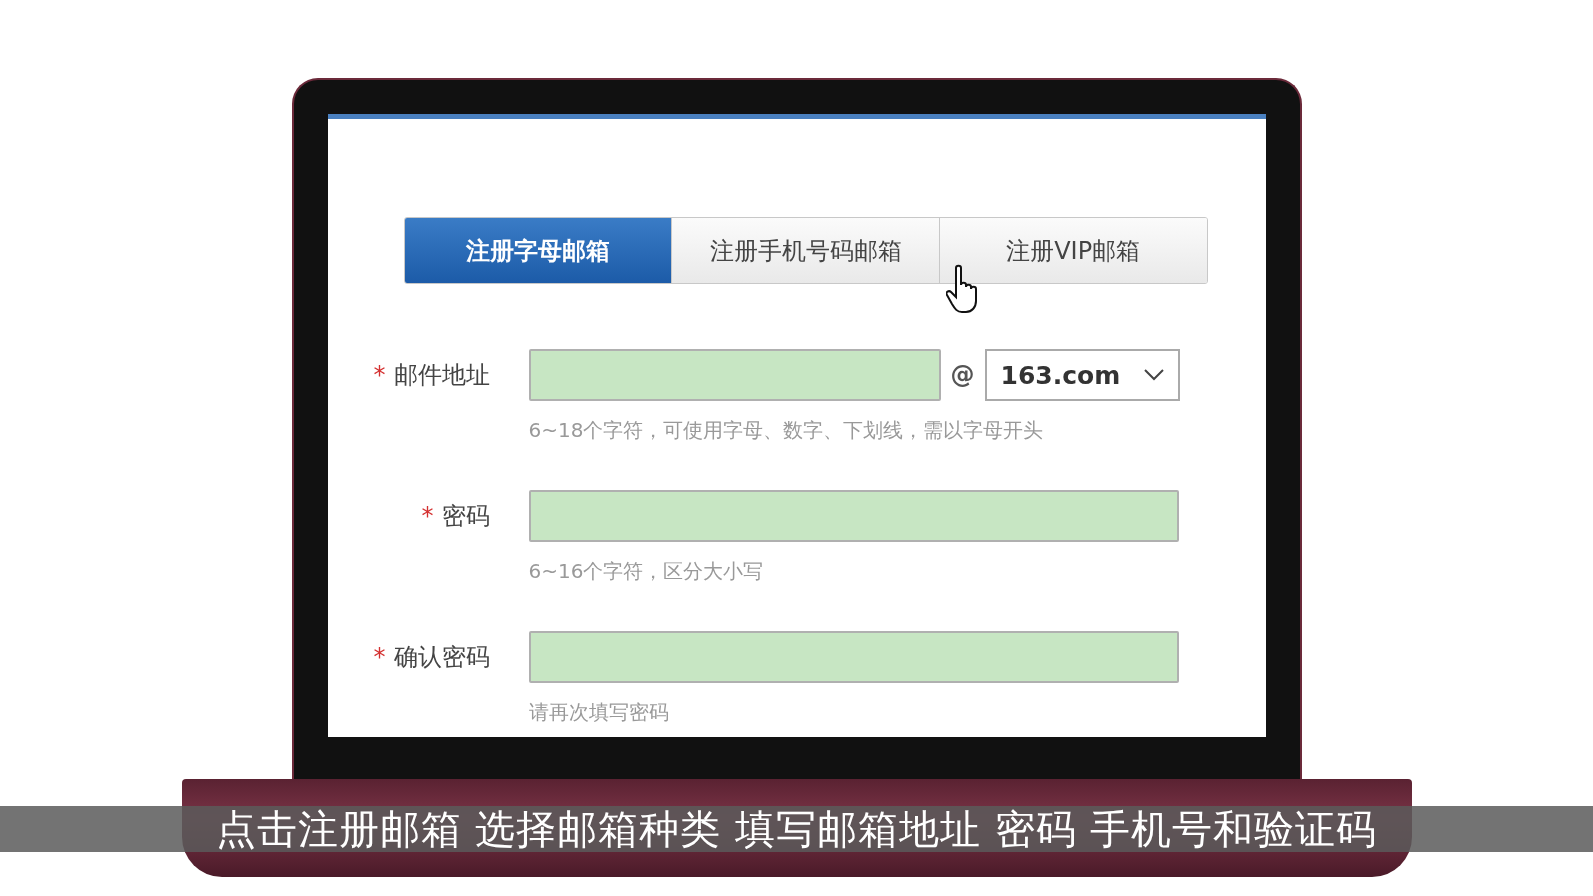 The image size is (1593, 896). Describe the element at coordinates (441, 657) in the screenshot. I see `field-label: 确认密码` at that location.